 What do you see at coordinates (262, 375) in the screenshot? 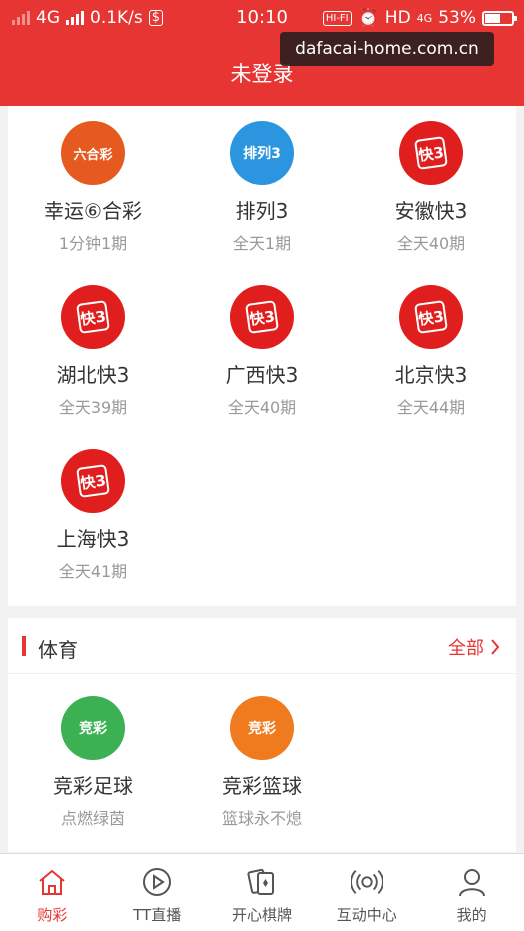
I see `lottery-name: 广西快3` at bounding box center [262, 375].